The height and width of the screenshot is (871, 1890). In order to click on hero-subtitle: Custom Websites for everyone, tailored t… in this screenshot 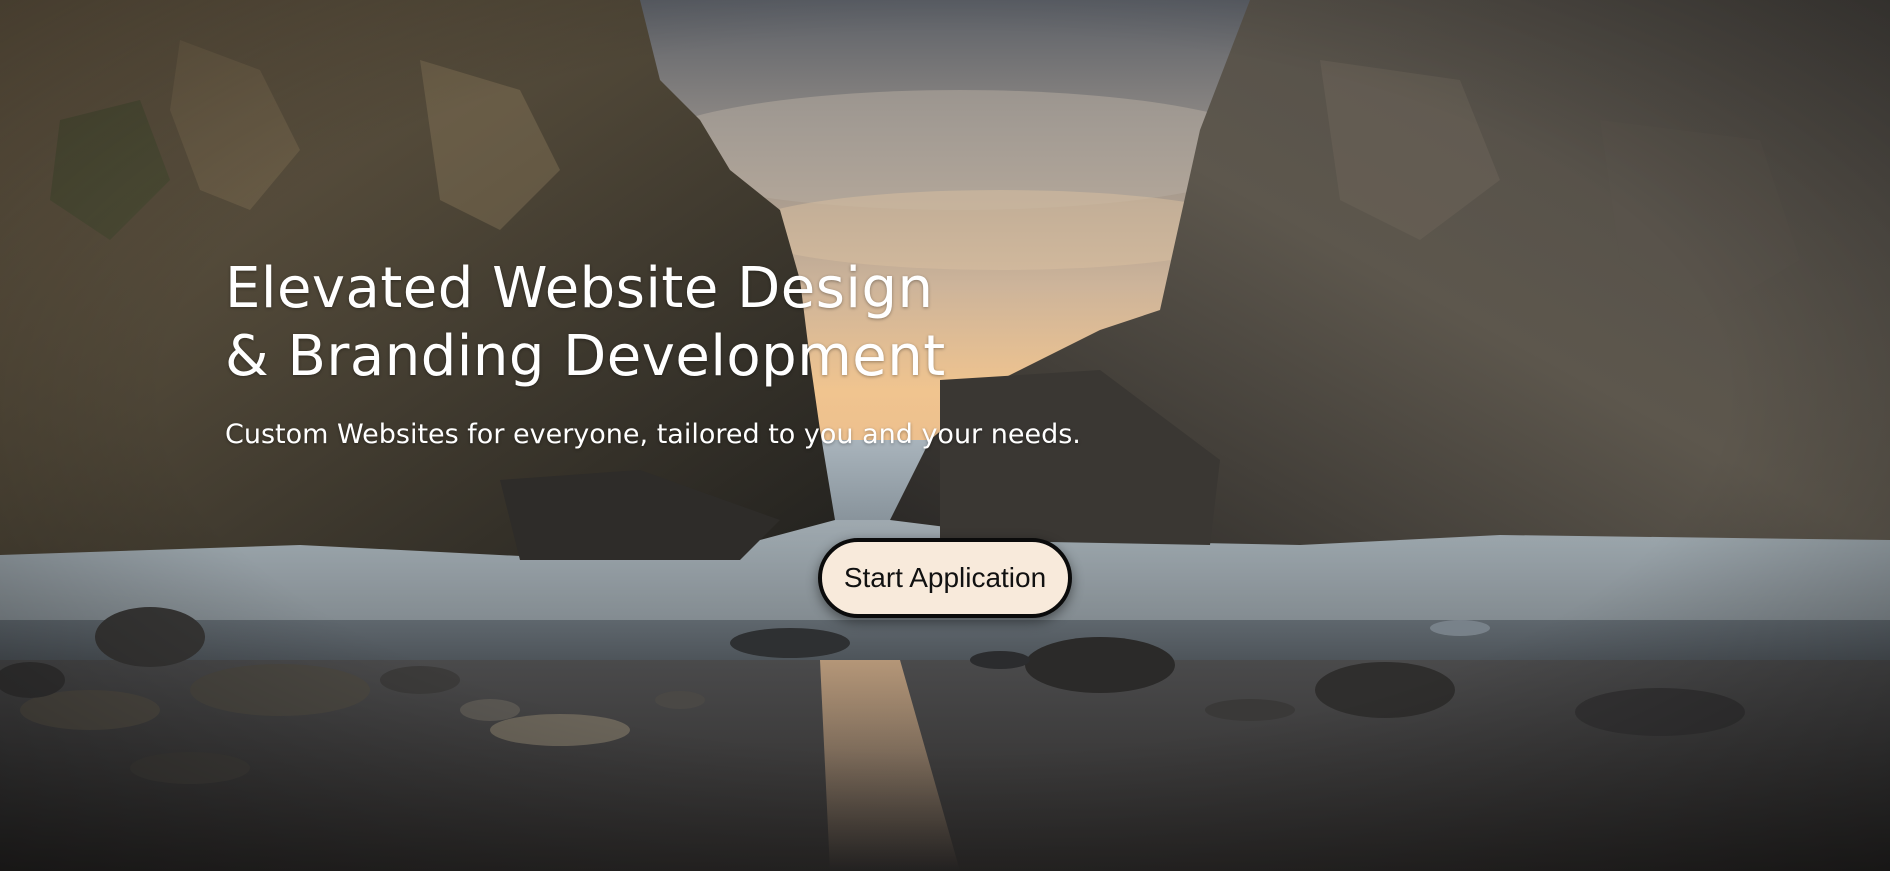, I will do `click(653, 434)`.